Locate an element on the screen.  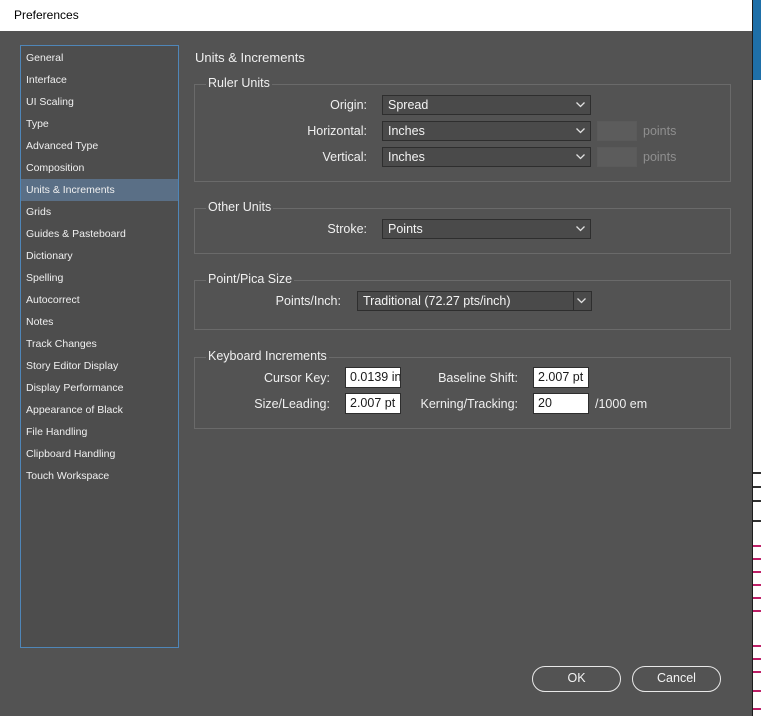
sidebar-item-story-editor-display: Story Editor Display is located at coordinates (99, 366).